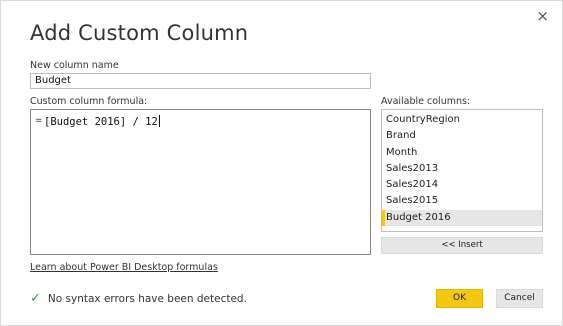  Describe the element at coordinates (159, 121) in the screenshot. I see `text-caret` at that location.